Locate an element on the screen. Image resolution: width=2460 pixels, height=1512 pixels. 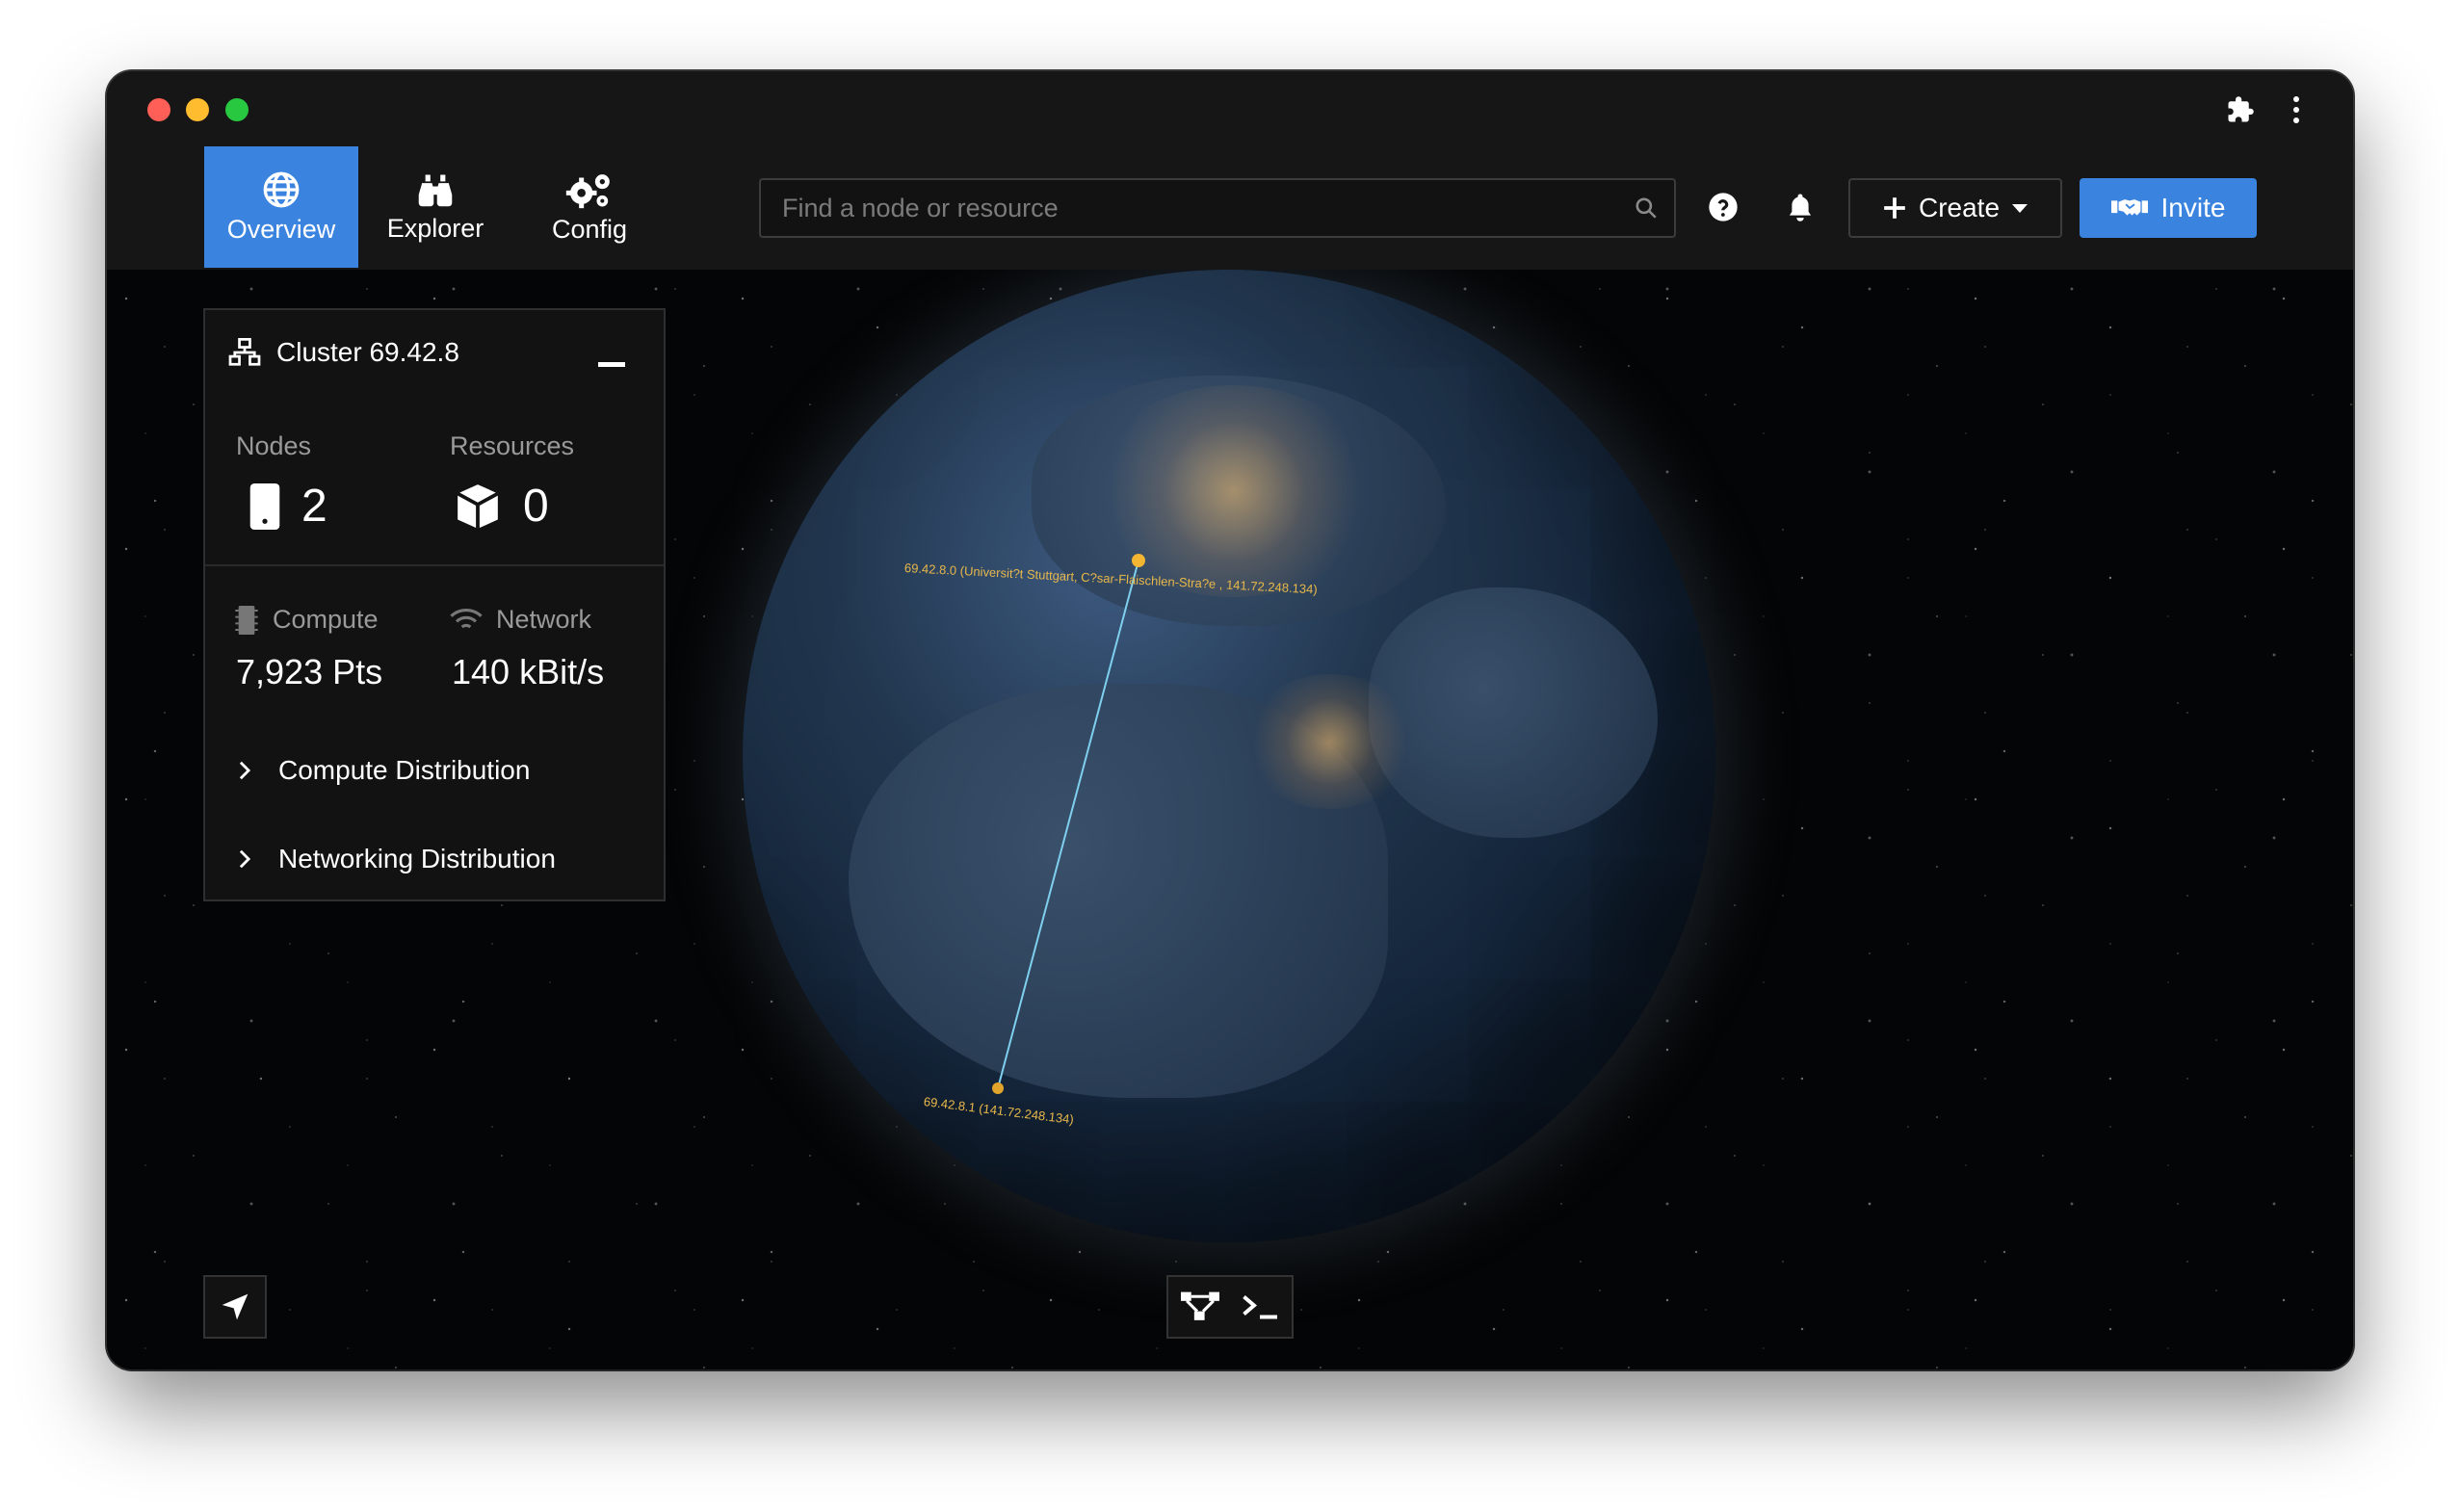
tab-config: Config is located at coordinates (590, 207).